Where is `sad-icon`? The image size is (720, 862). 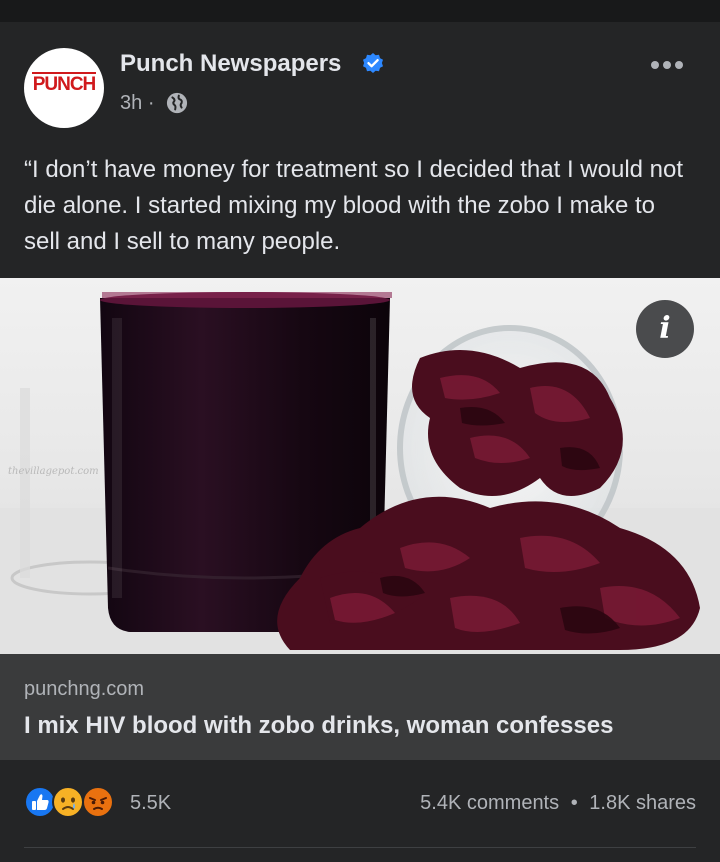
sad-icon is located at coordinates (68, 802).